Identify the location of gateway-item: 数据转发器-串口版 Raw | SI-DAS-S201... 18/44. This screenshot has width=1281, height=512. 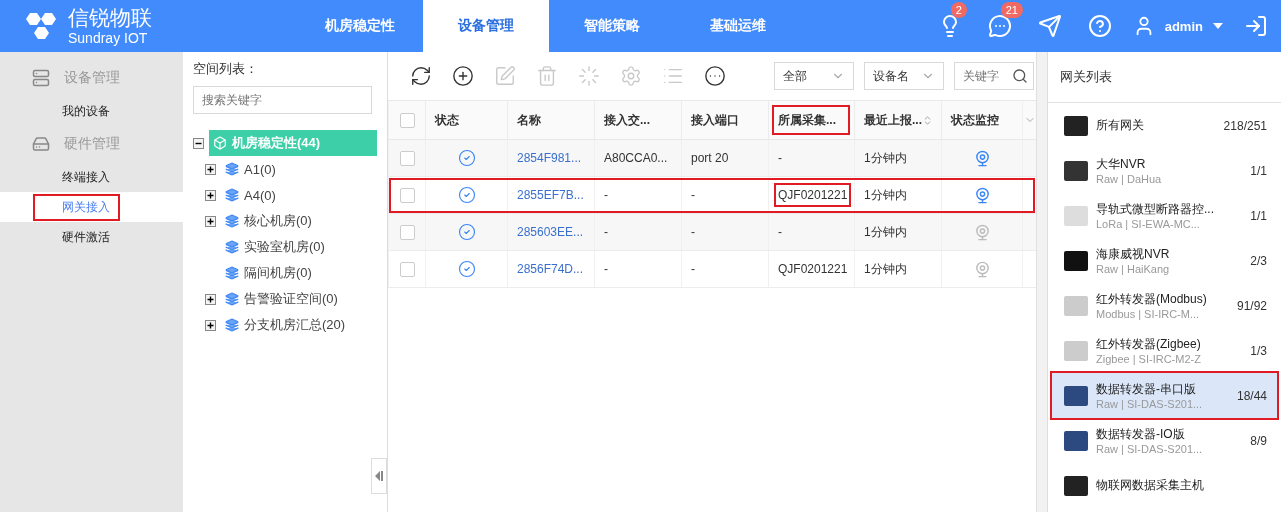
(1164, 395).